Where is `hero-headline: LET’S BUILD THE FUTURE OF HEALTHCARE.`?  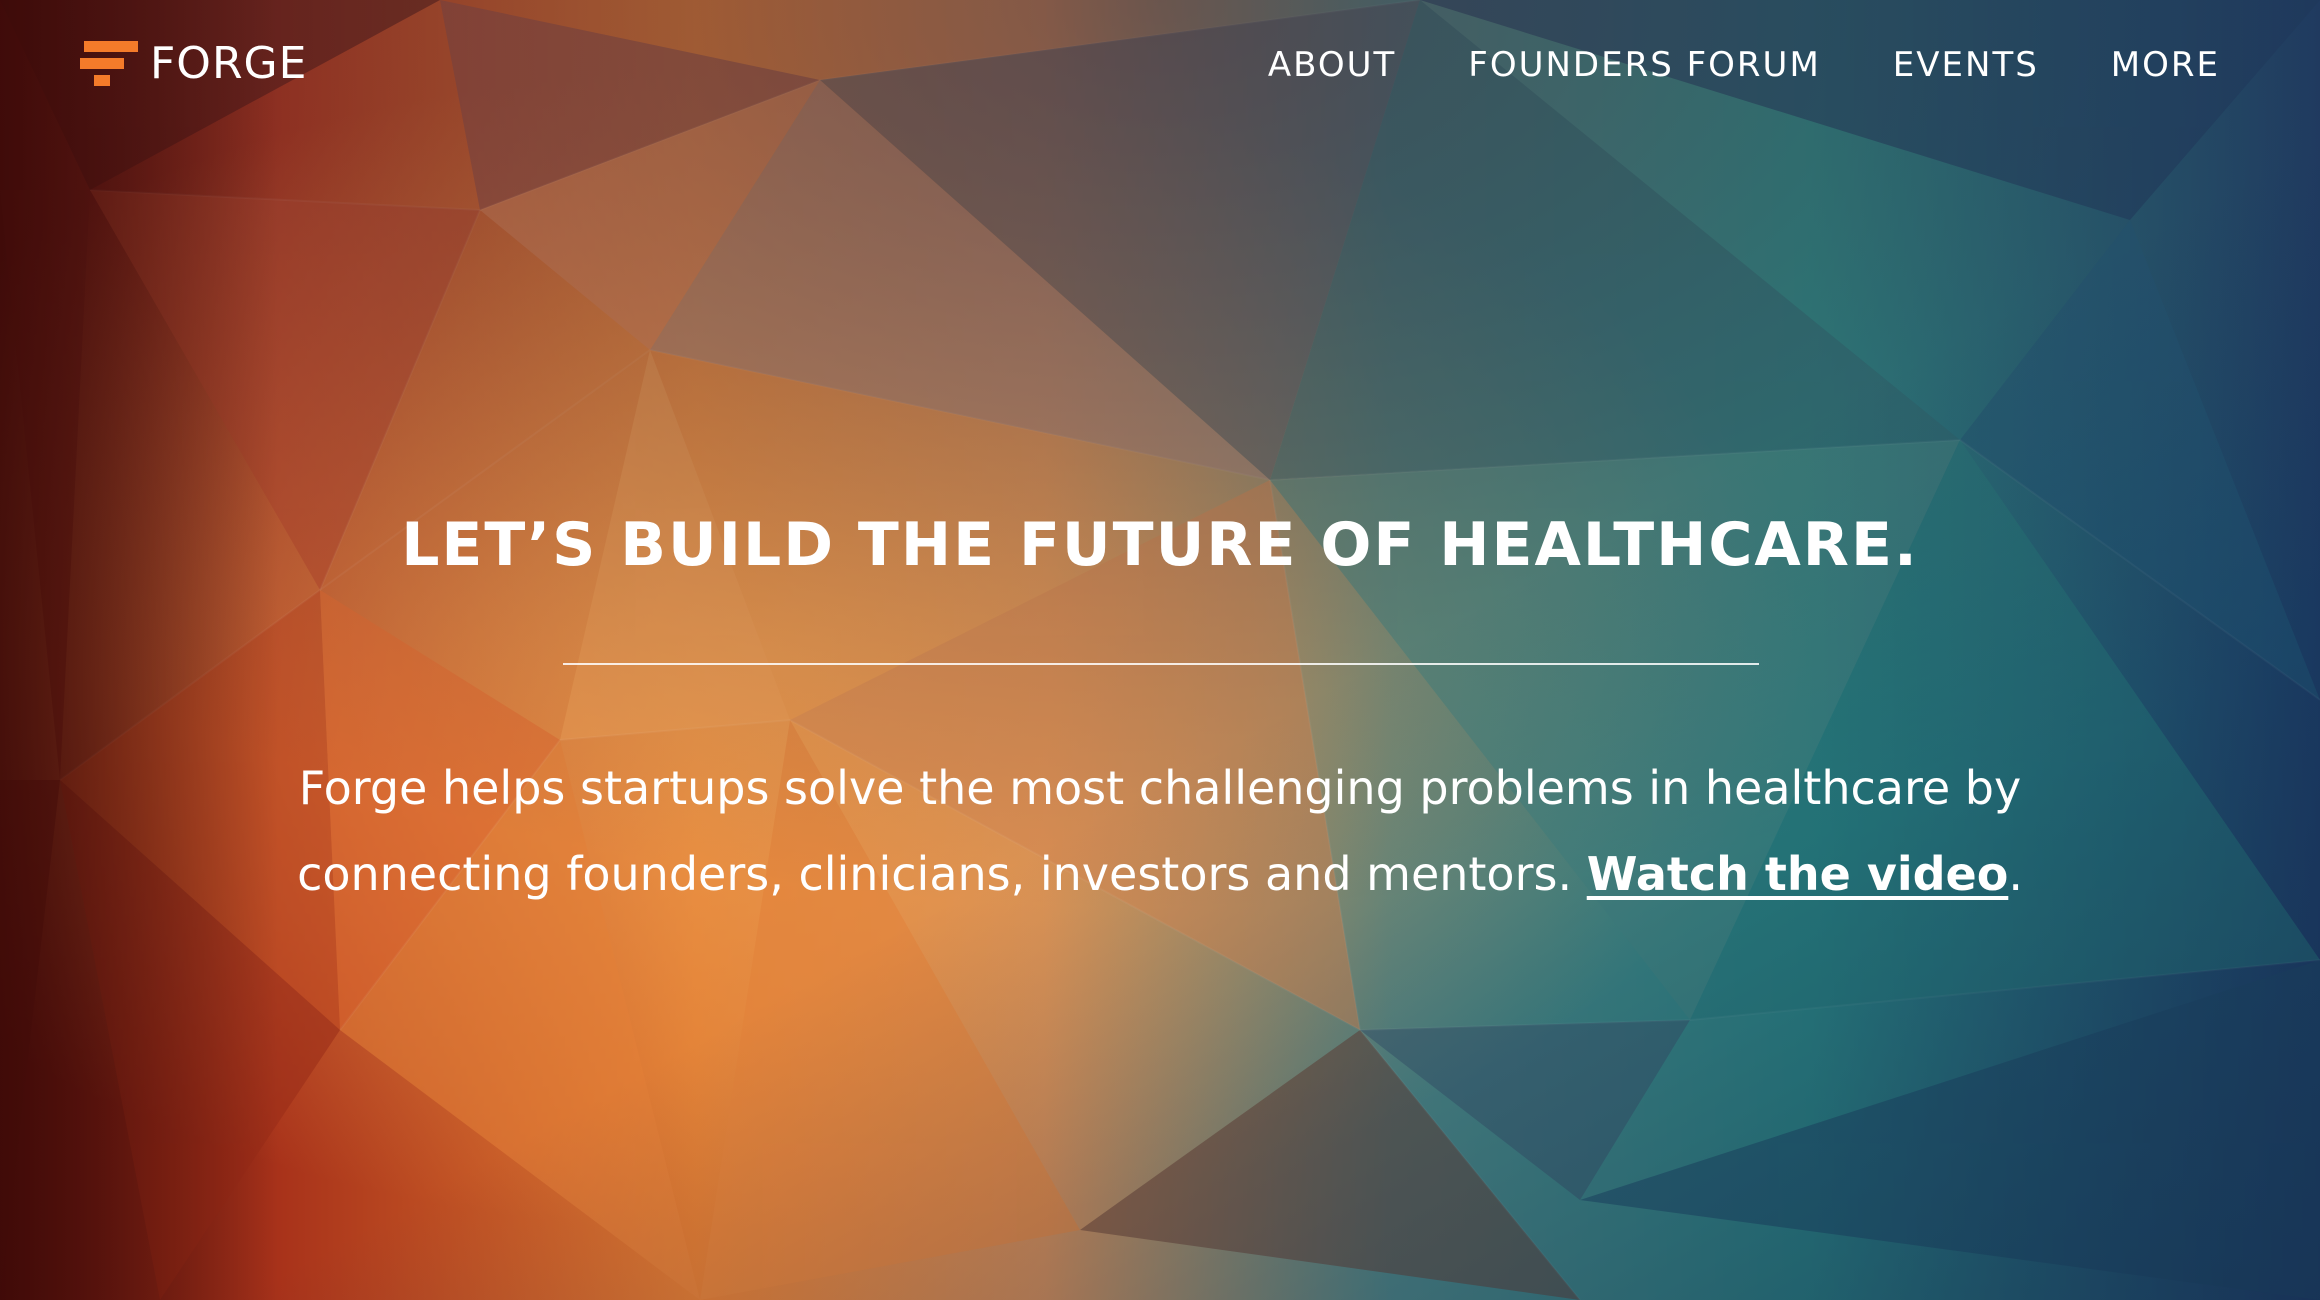 hero-headline: LET’S BUILD THE FUTURE OF HEALTHCARE. is located at coordinates (1160, 545).